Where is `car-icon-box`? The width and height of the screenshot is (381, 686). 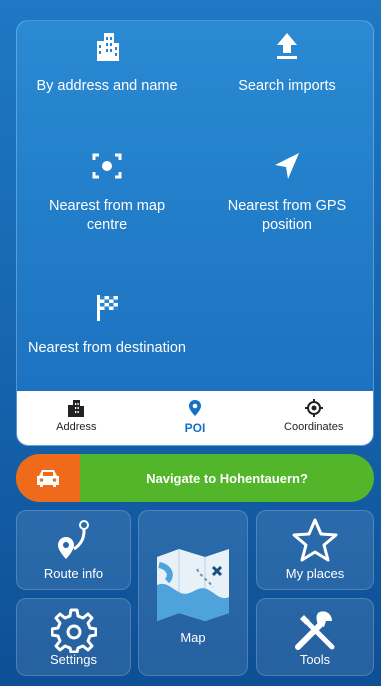 car-icon-box is located at coordinates (48, 478).